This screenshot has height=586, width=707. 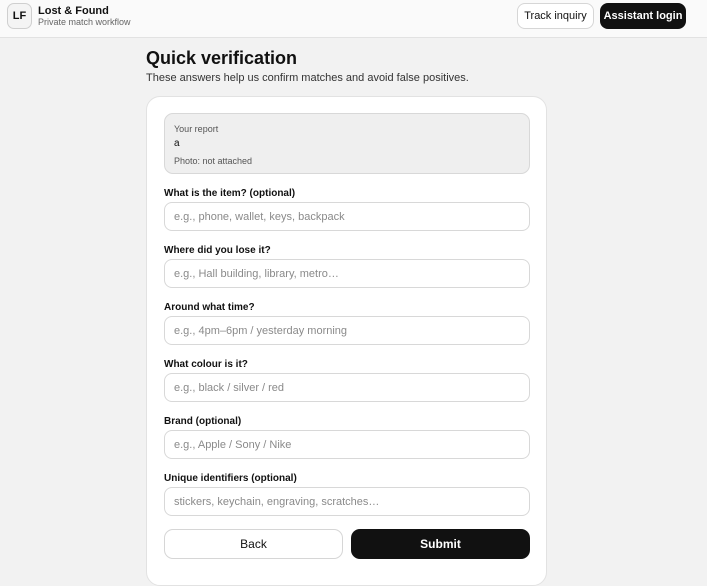 I want to click on brand-input, so click(x=347, y=444).